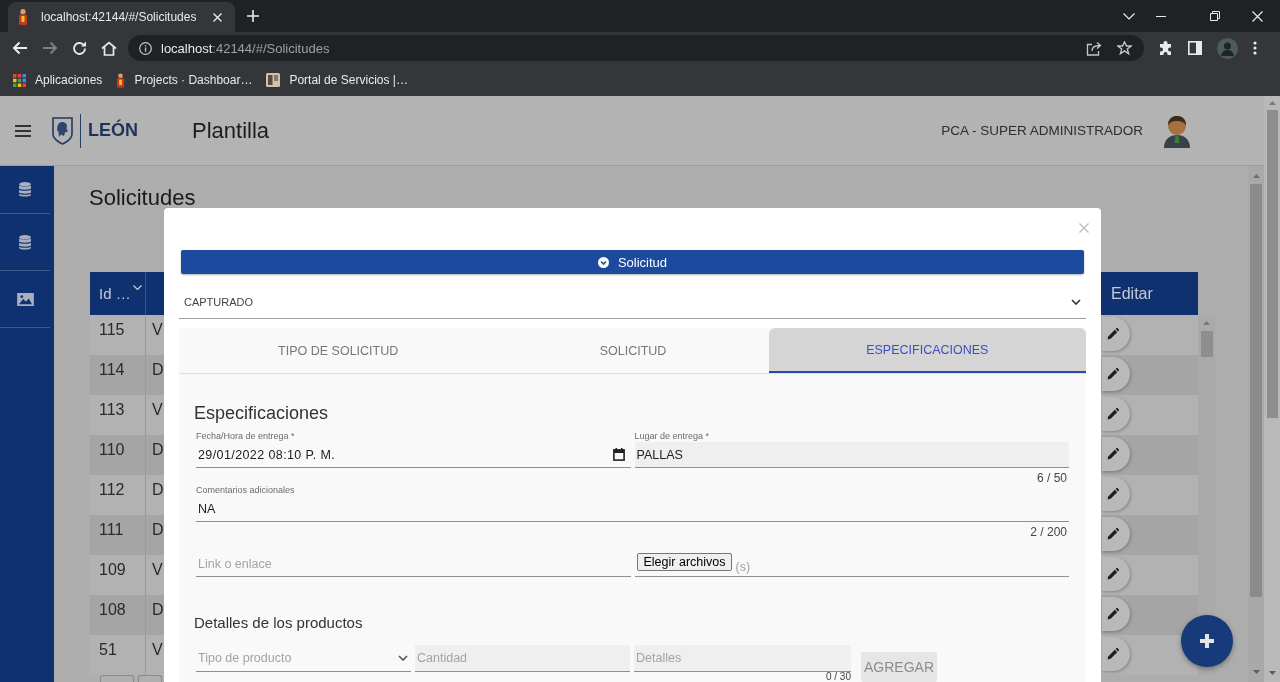 This screenshot has width=1280, height=682. I want to click on calendar-icon, so click(618, 454).